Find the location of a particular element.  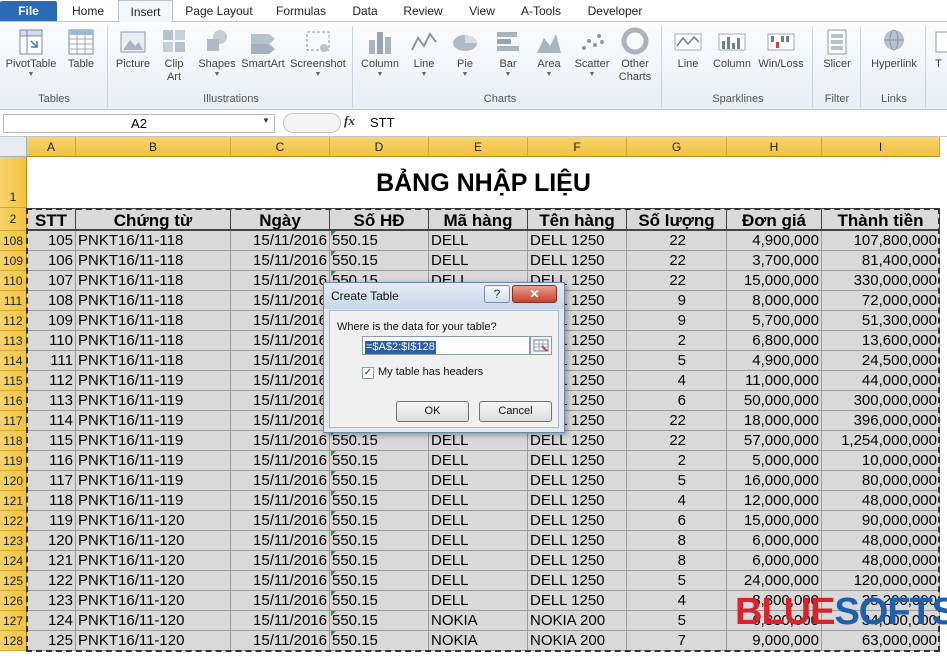

row-header: 110 is located at coordinates (13, 281).